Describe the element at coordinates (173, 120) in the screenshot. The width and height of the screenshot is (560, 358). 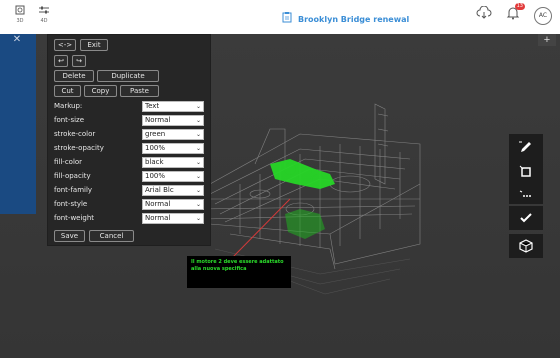
I see `font-size-select: Normal ⌄` at that location.